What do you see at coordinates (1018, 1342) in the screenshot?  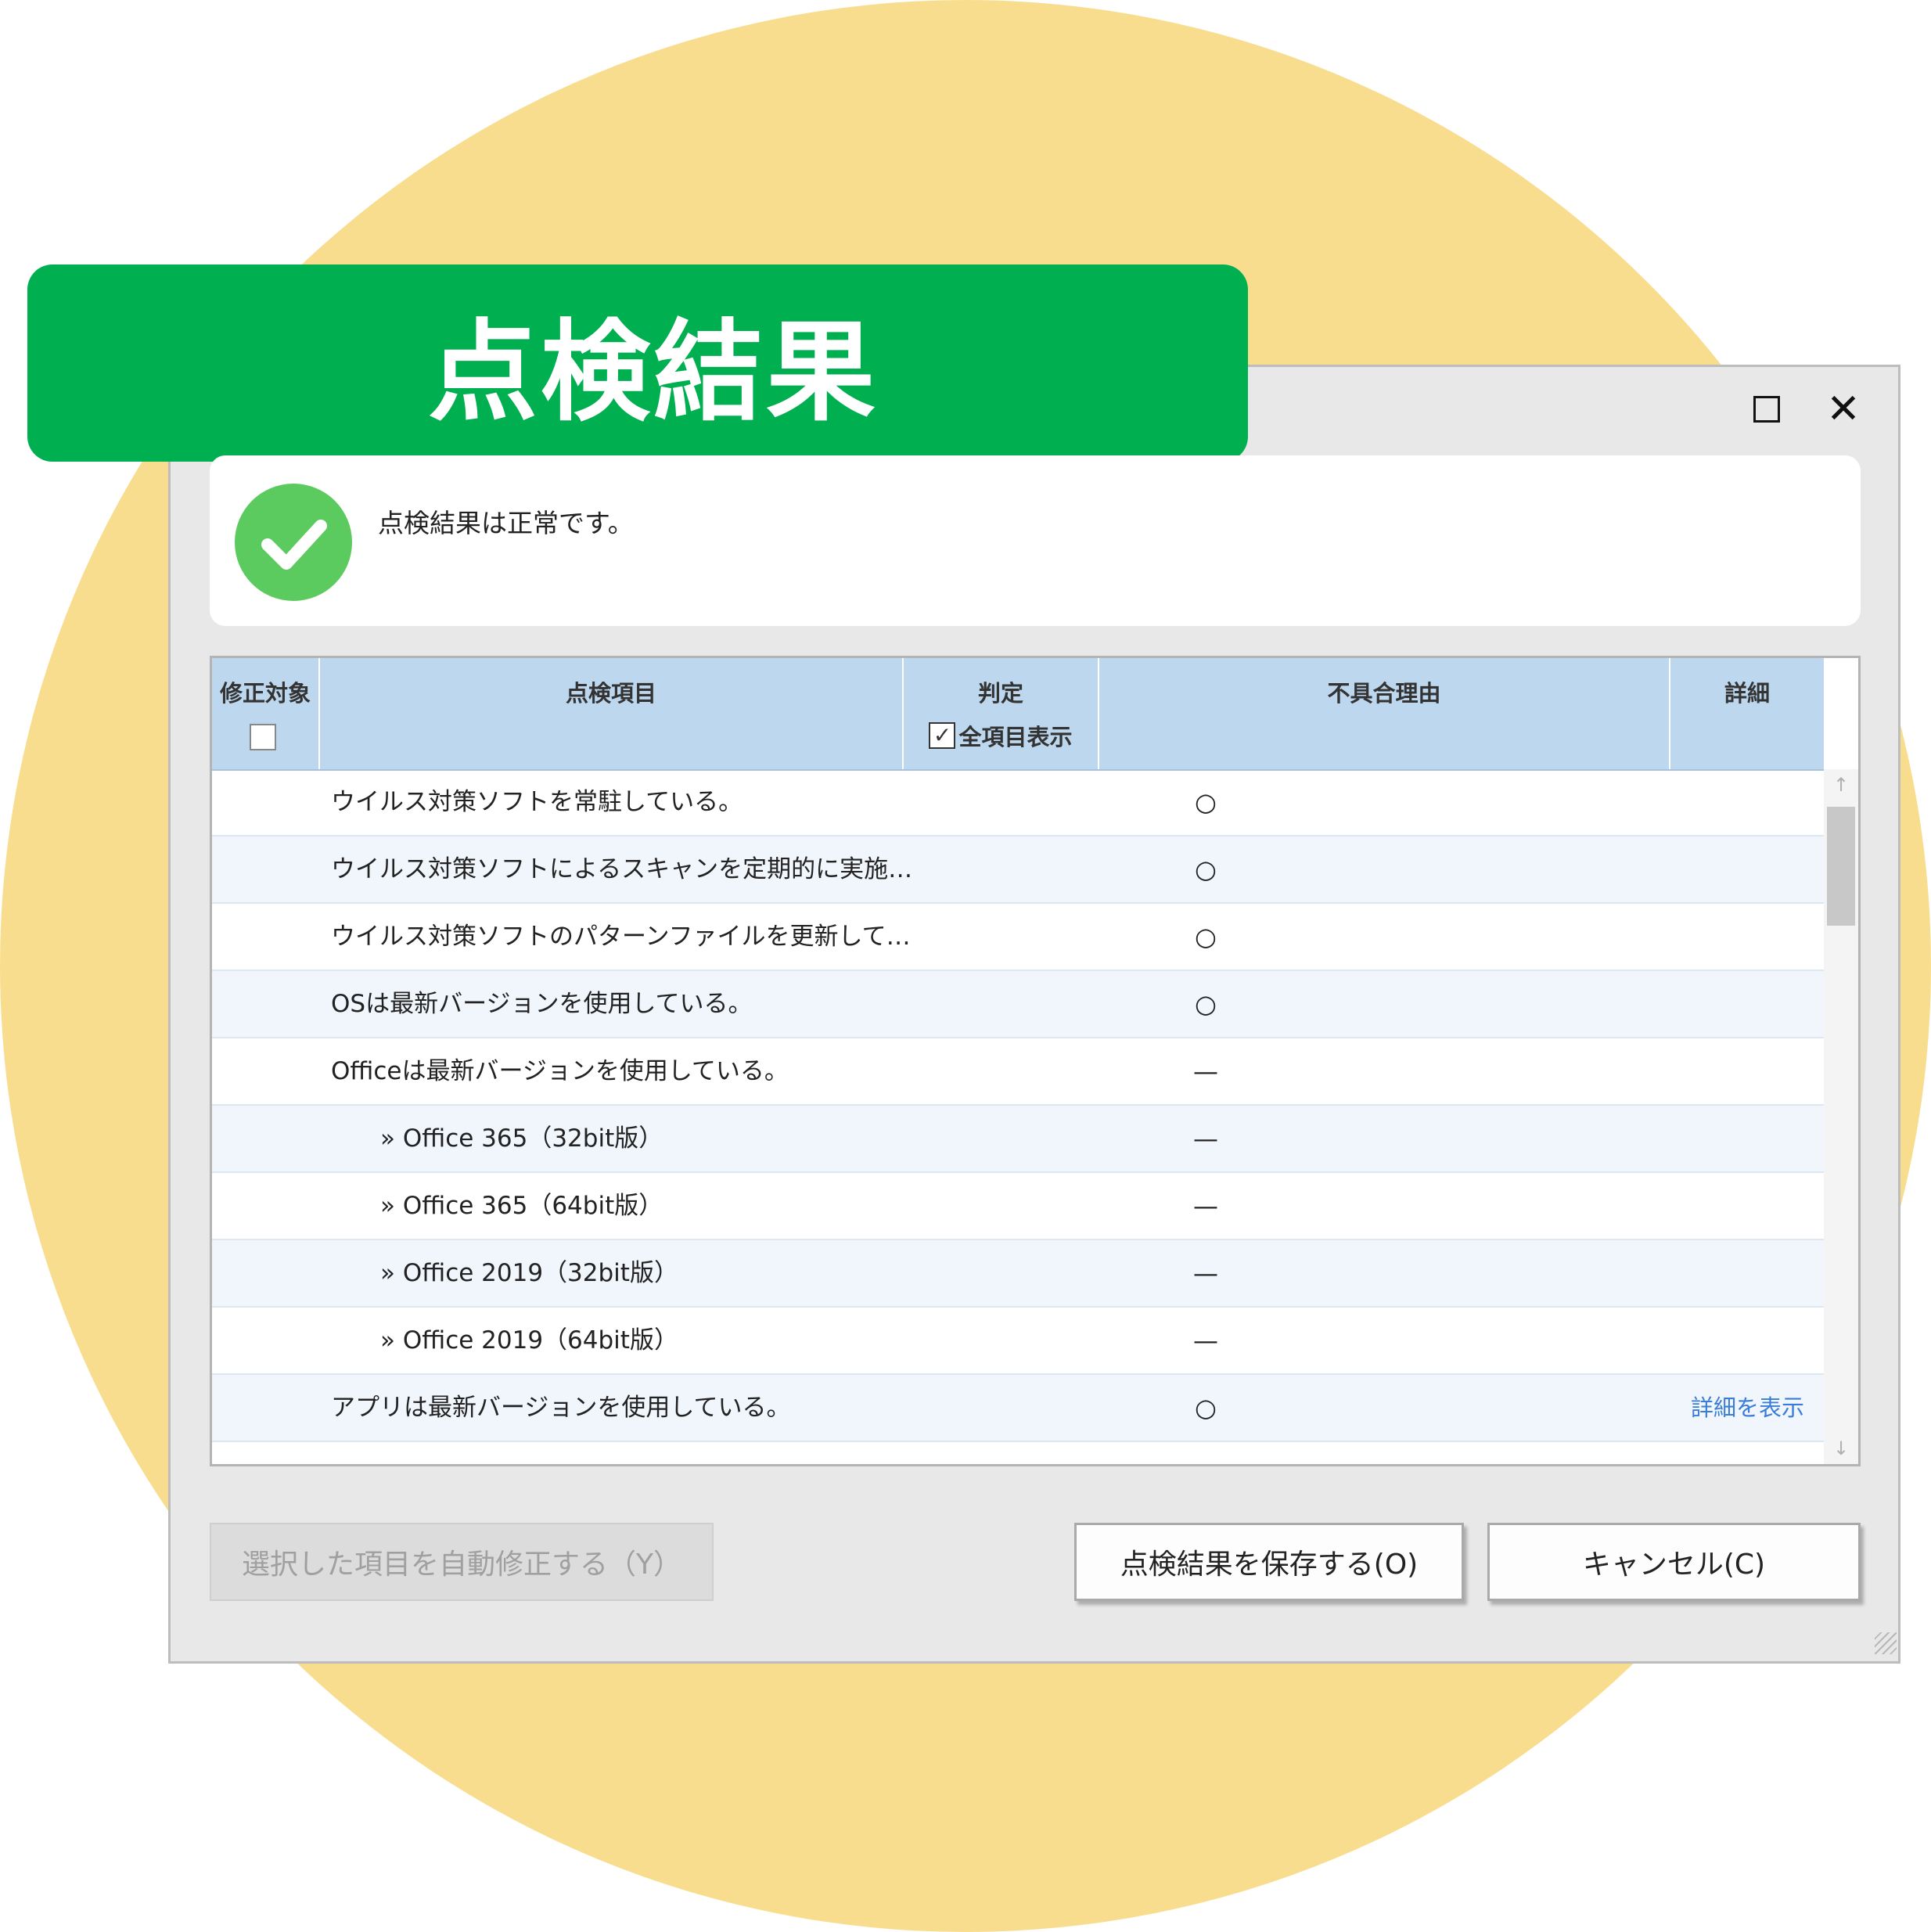 I see `table-row: » Office 2019（64bit版） —` at bounding box center [1018, 1342].